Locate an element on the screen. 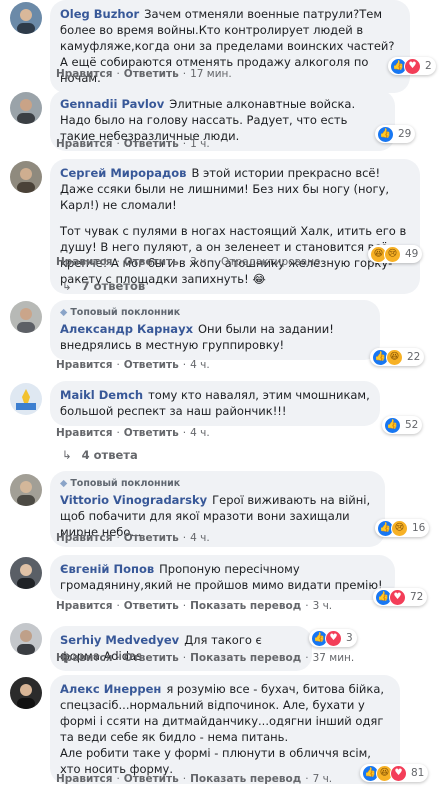  reaction-count: 81 is located at coordinates (418, 773).